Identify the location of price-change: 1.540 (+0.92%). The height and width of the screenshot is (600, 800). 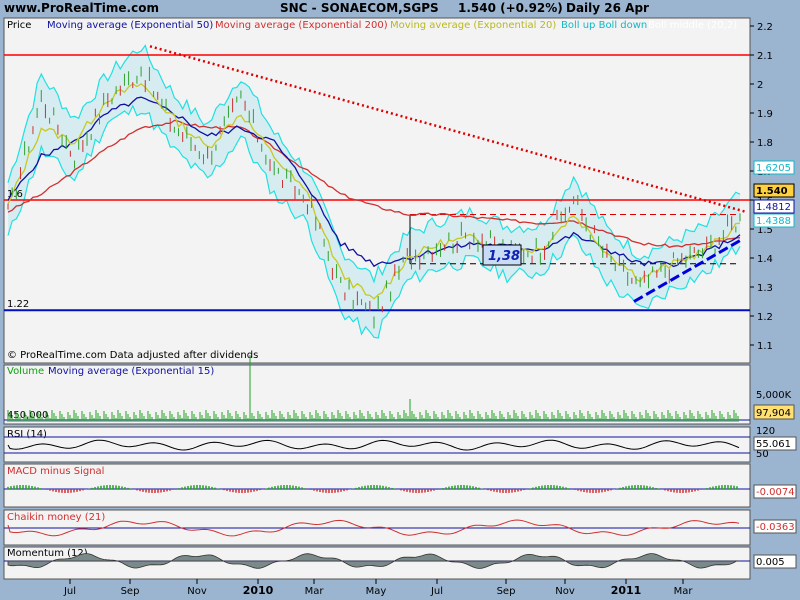
(510, 8).